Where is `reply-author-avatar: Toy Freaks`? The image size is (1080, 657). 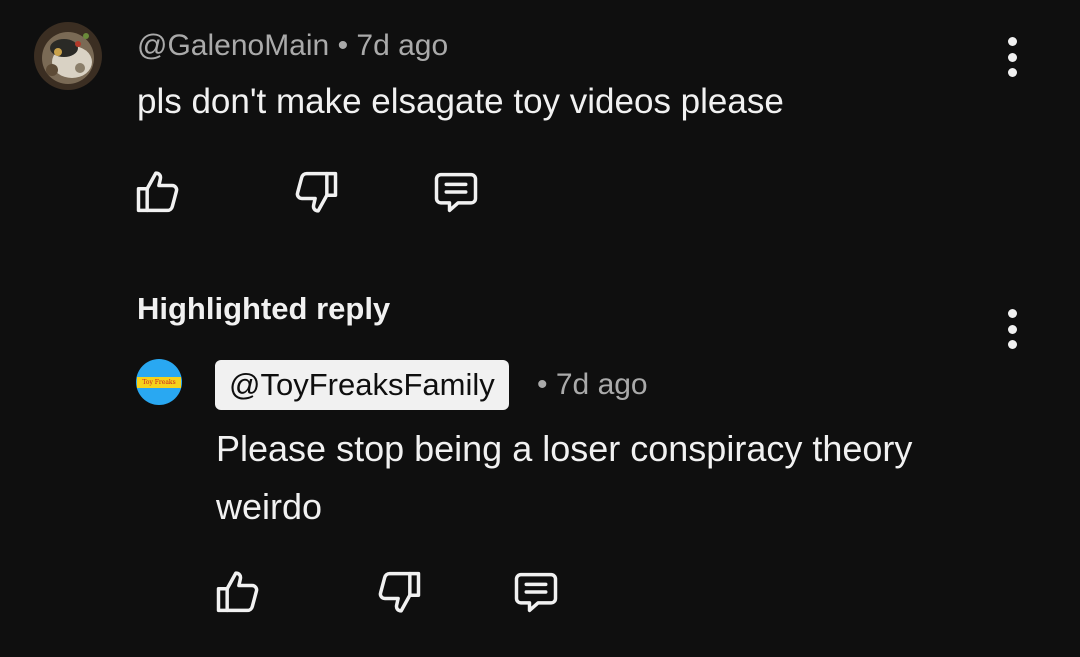 reply-author-avatar: Toy Freaks is located at coordinates (159, 382).